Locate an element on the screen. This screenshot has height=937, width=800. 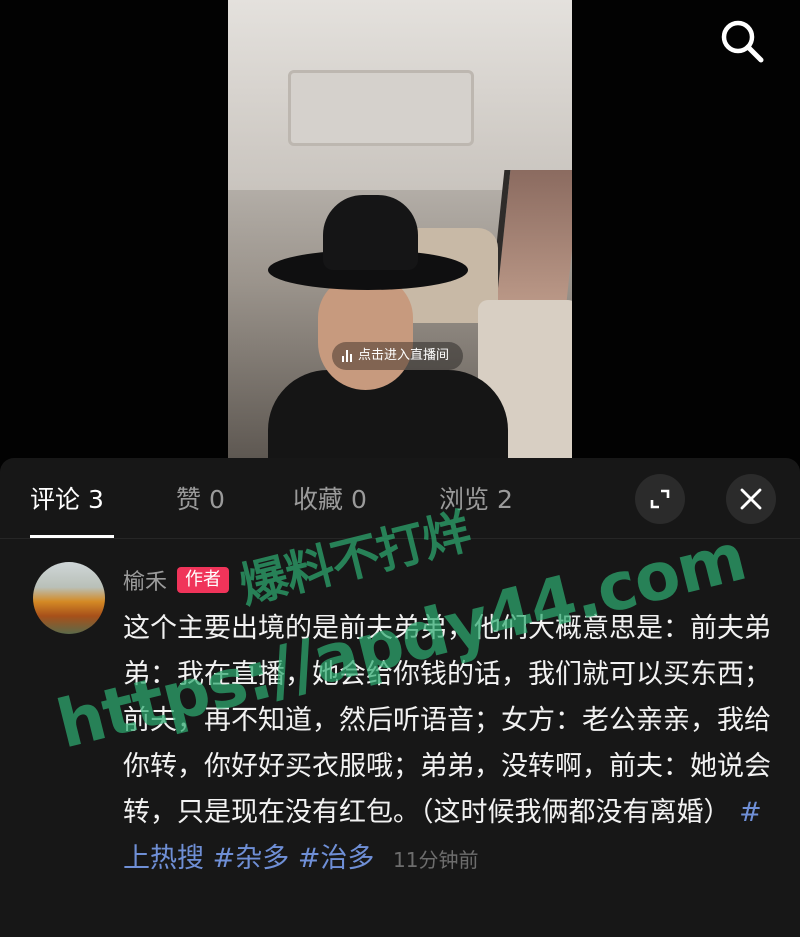
enter-live-room-button: 点击进入直播间 is located at coordinates (398, 356).